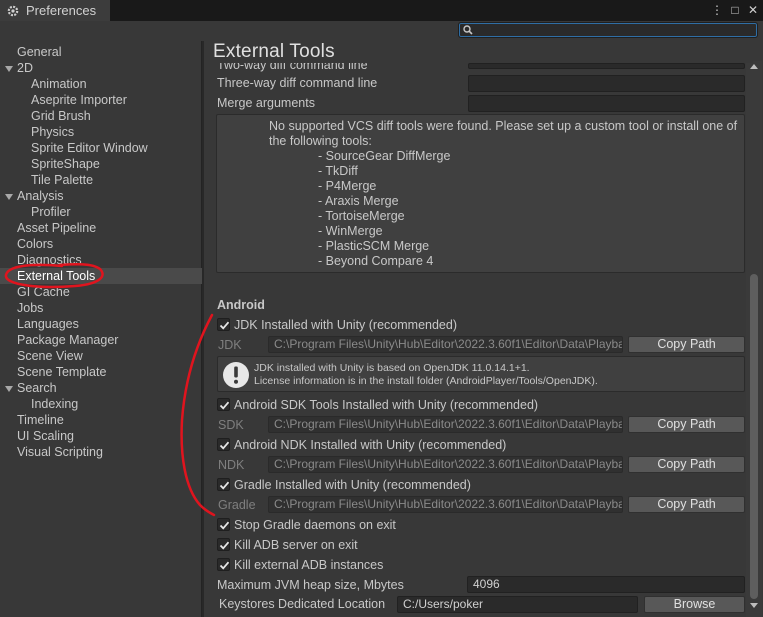 The image size is (763, 617). I want to click on sidebar-item-label: Tile Palette, so click(62, 180).